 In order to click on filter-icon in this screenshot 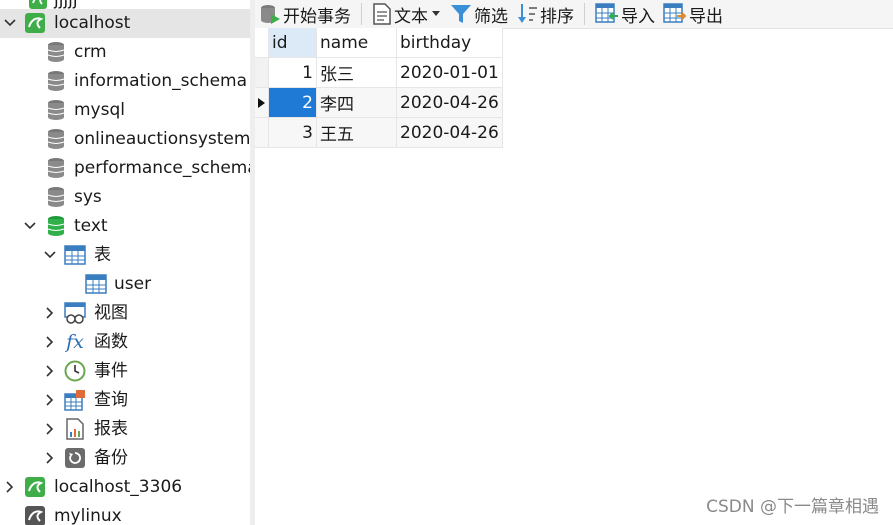, I will do `click(461, 14)`.